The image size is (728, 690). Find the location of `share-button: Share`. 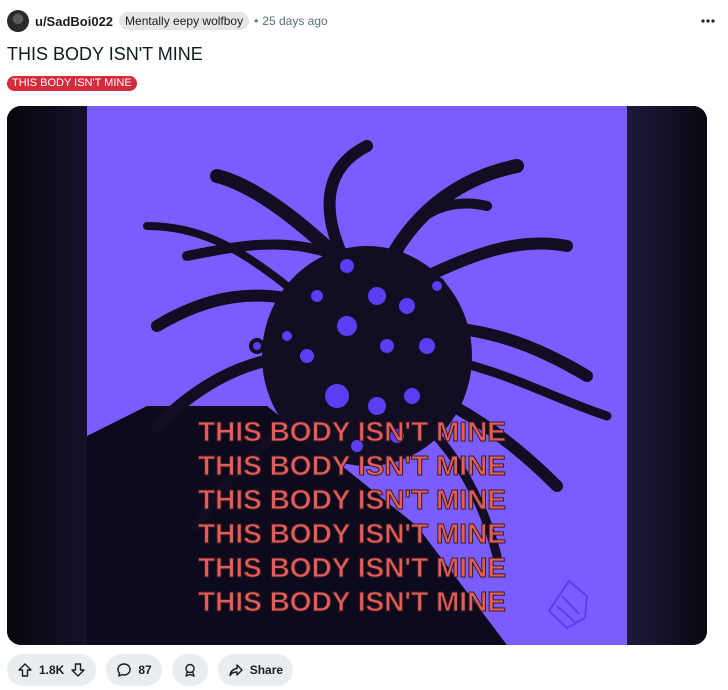

share-button: Share is located at coordinates (255, 670).